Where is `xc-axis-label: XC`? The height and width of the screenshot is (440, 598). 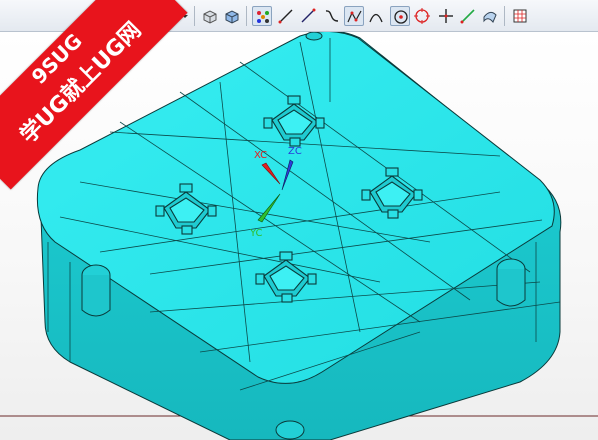 xc-axis-label: XC is located at coordinates (261, 155).